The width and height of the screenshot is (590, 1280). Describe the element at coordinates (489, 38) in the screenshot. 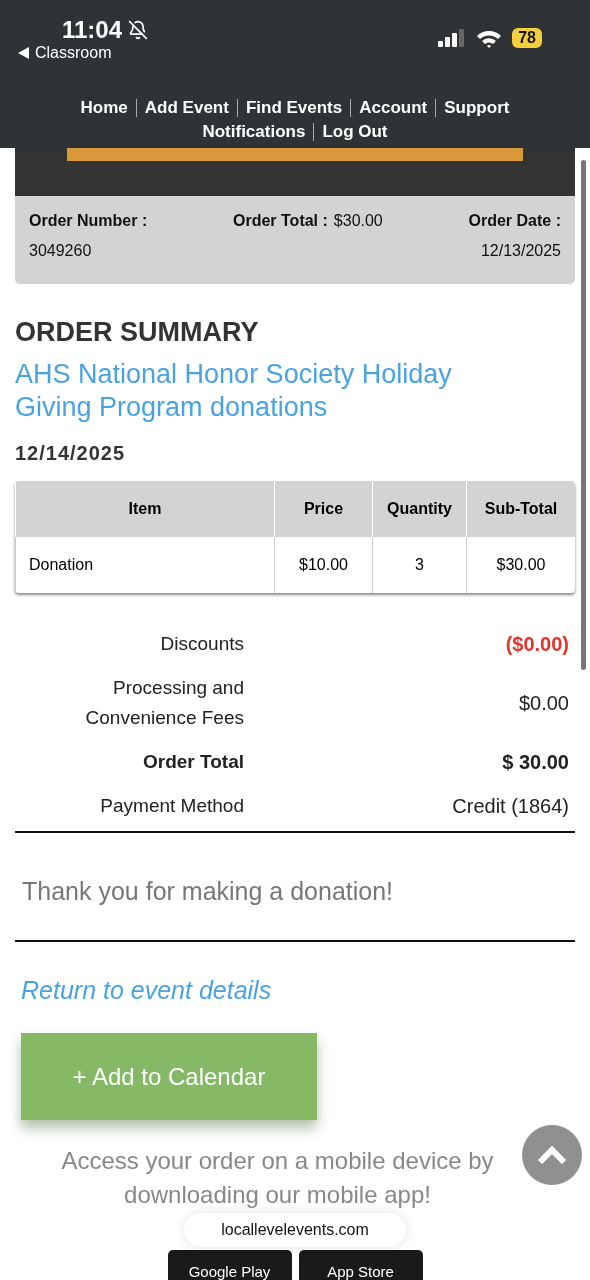

I see `wifi-icon` at that location.